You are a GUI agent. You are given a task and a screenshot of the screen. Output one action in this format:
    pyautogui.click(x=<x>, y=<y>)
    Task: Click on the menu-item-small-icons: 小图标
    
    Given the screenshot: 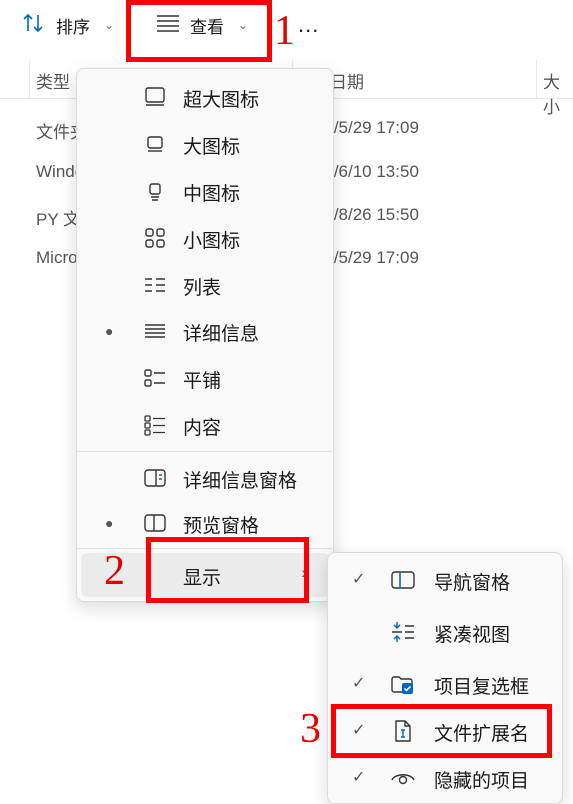 What is the action you would take?
    pyautogui.click(x=205, y=238)
    